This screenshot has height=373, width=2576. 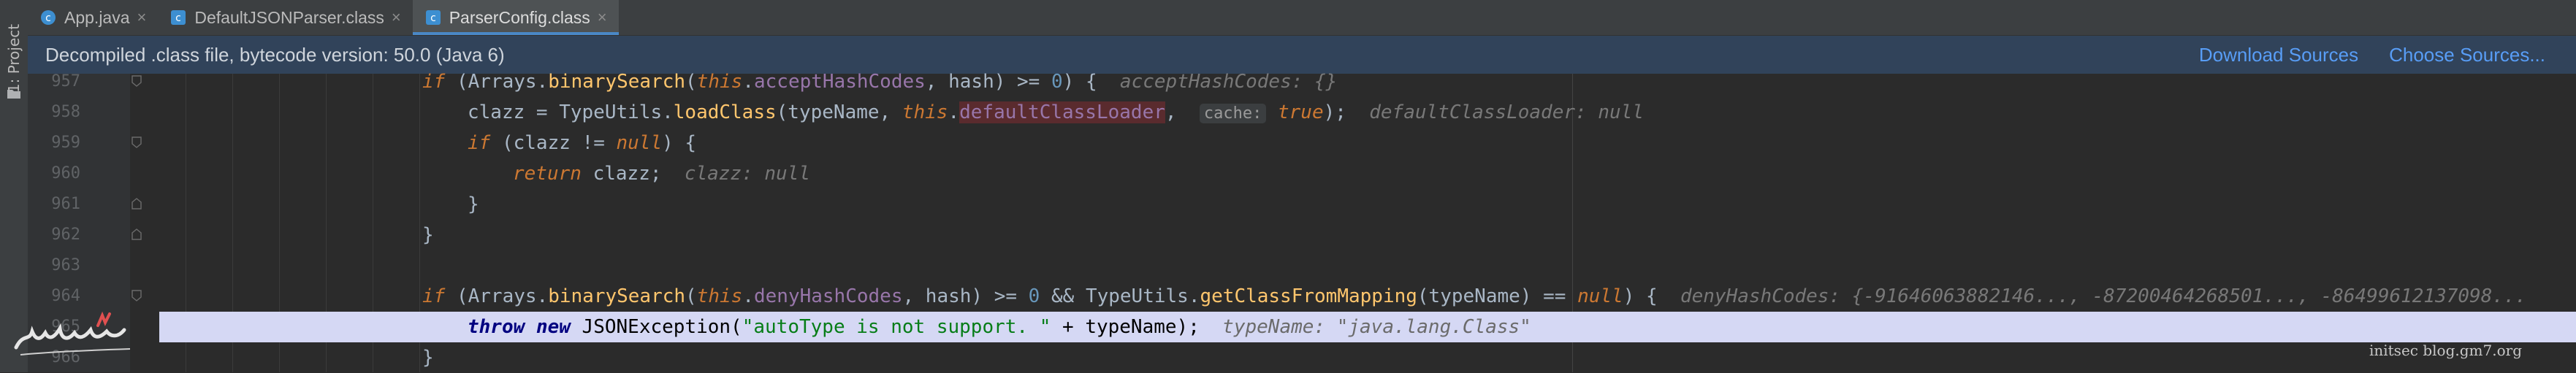 I want to click on line-number: 960, so click(x=66, y=173).